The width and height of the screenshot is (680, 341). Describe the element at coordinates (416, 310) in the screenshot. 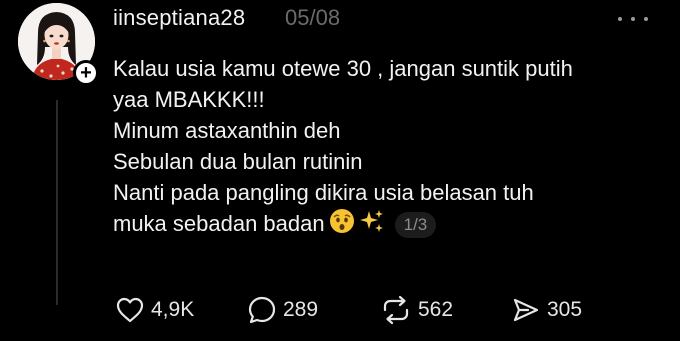

I see `repost-button: 562` at that location.